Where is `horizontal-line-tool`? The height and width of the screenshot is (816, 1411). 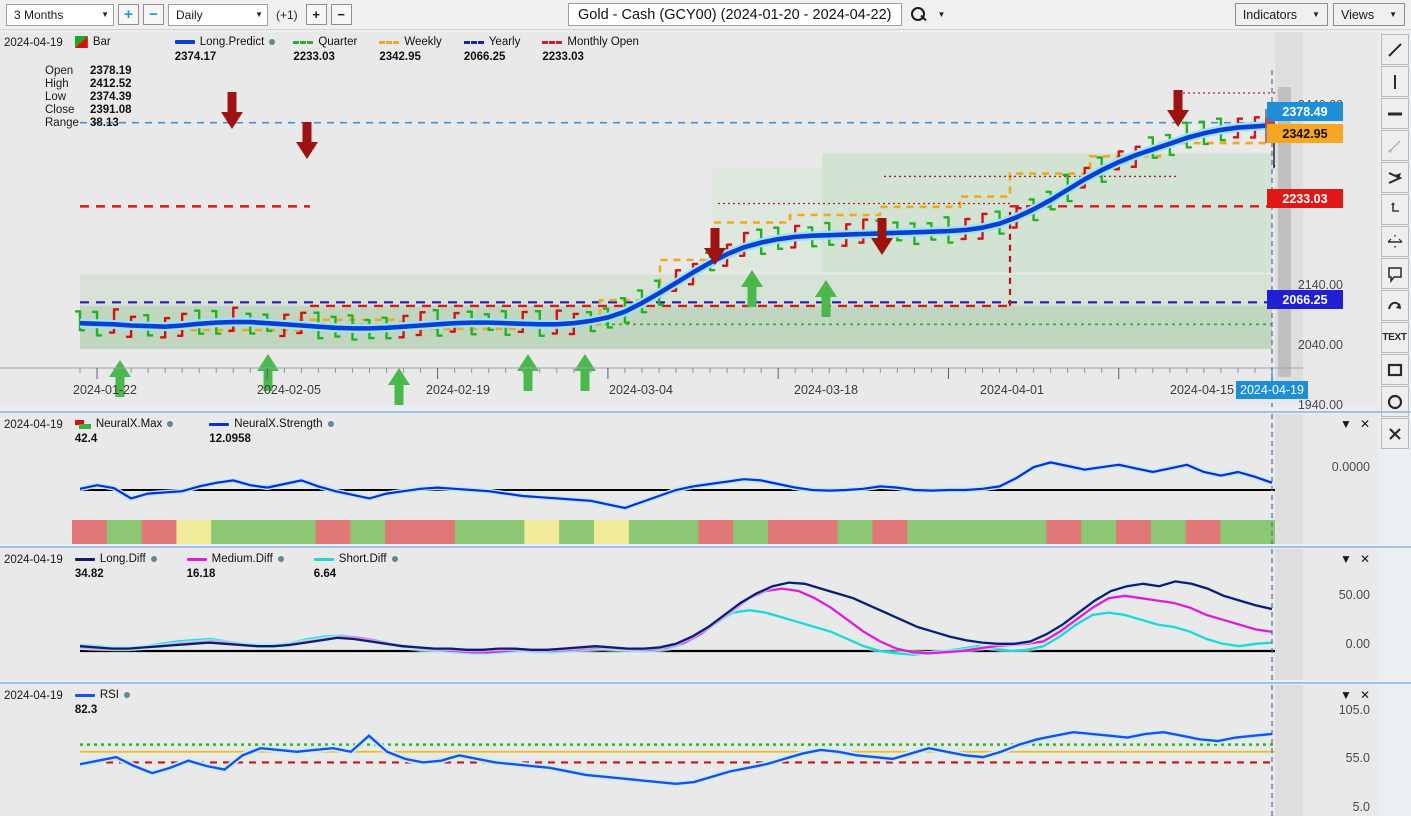
horizontal-line-tool is located at coordinates (1394, 113).